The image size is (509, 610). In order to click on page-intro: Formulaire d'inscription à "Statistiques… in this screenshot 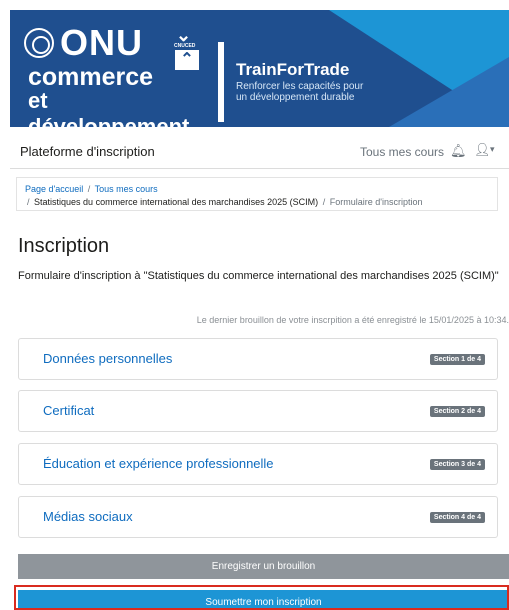, I will do `click(258, 276)`.